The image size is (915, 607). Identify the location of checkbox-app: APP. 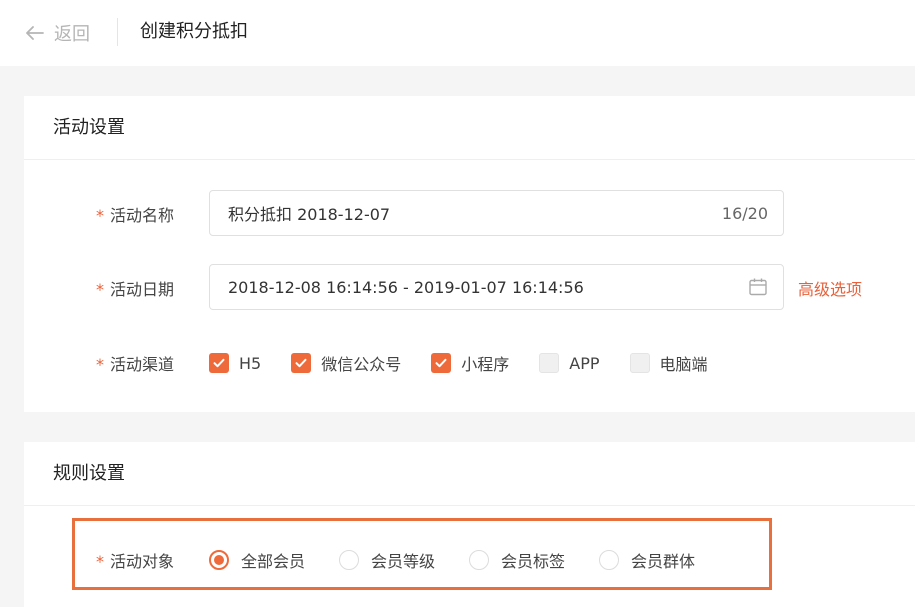
(569, 363).